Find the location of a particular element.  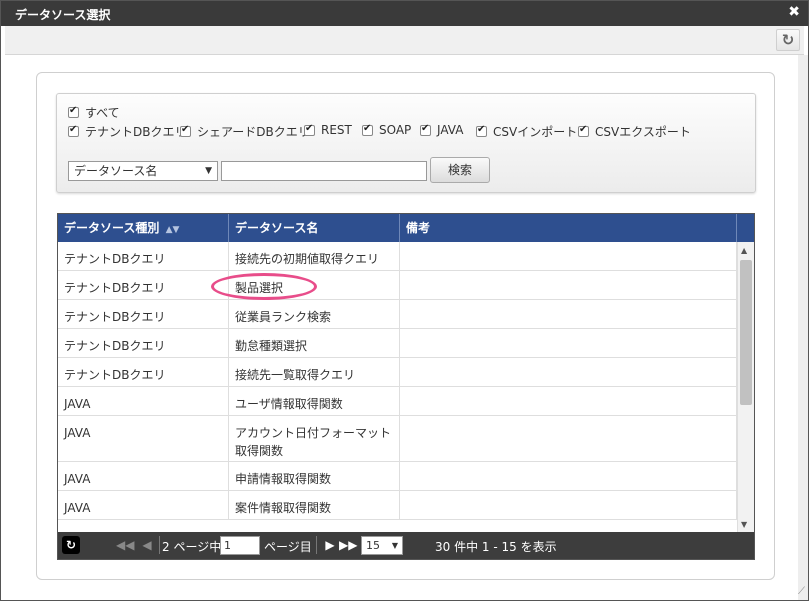

checkbox-label: シェアードDBクエリ is located at coordinates (253, 132).